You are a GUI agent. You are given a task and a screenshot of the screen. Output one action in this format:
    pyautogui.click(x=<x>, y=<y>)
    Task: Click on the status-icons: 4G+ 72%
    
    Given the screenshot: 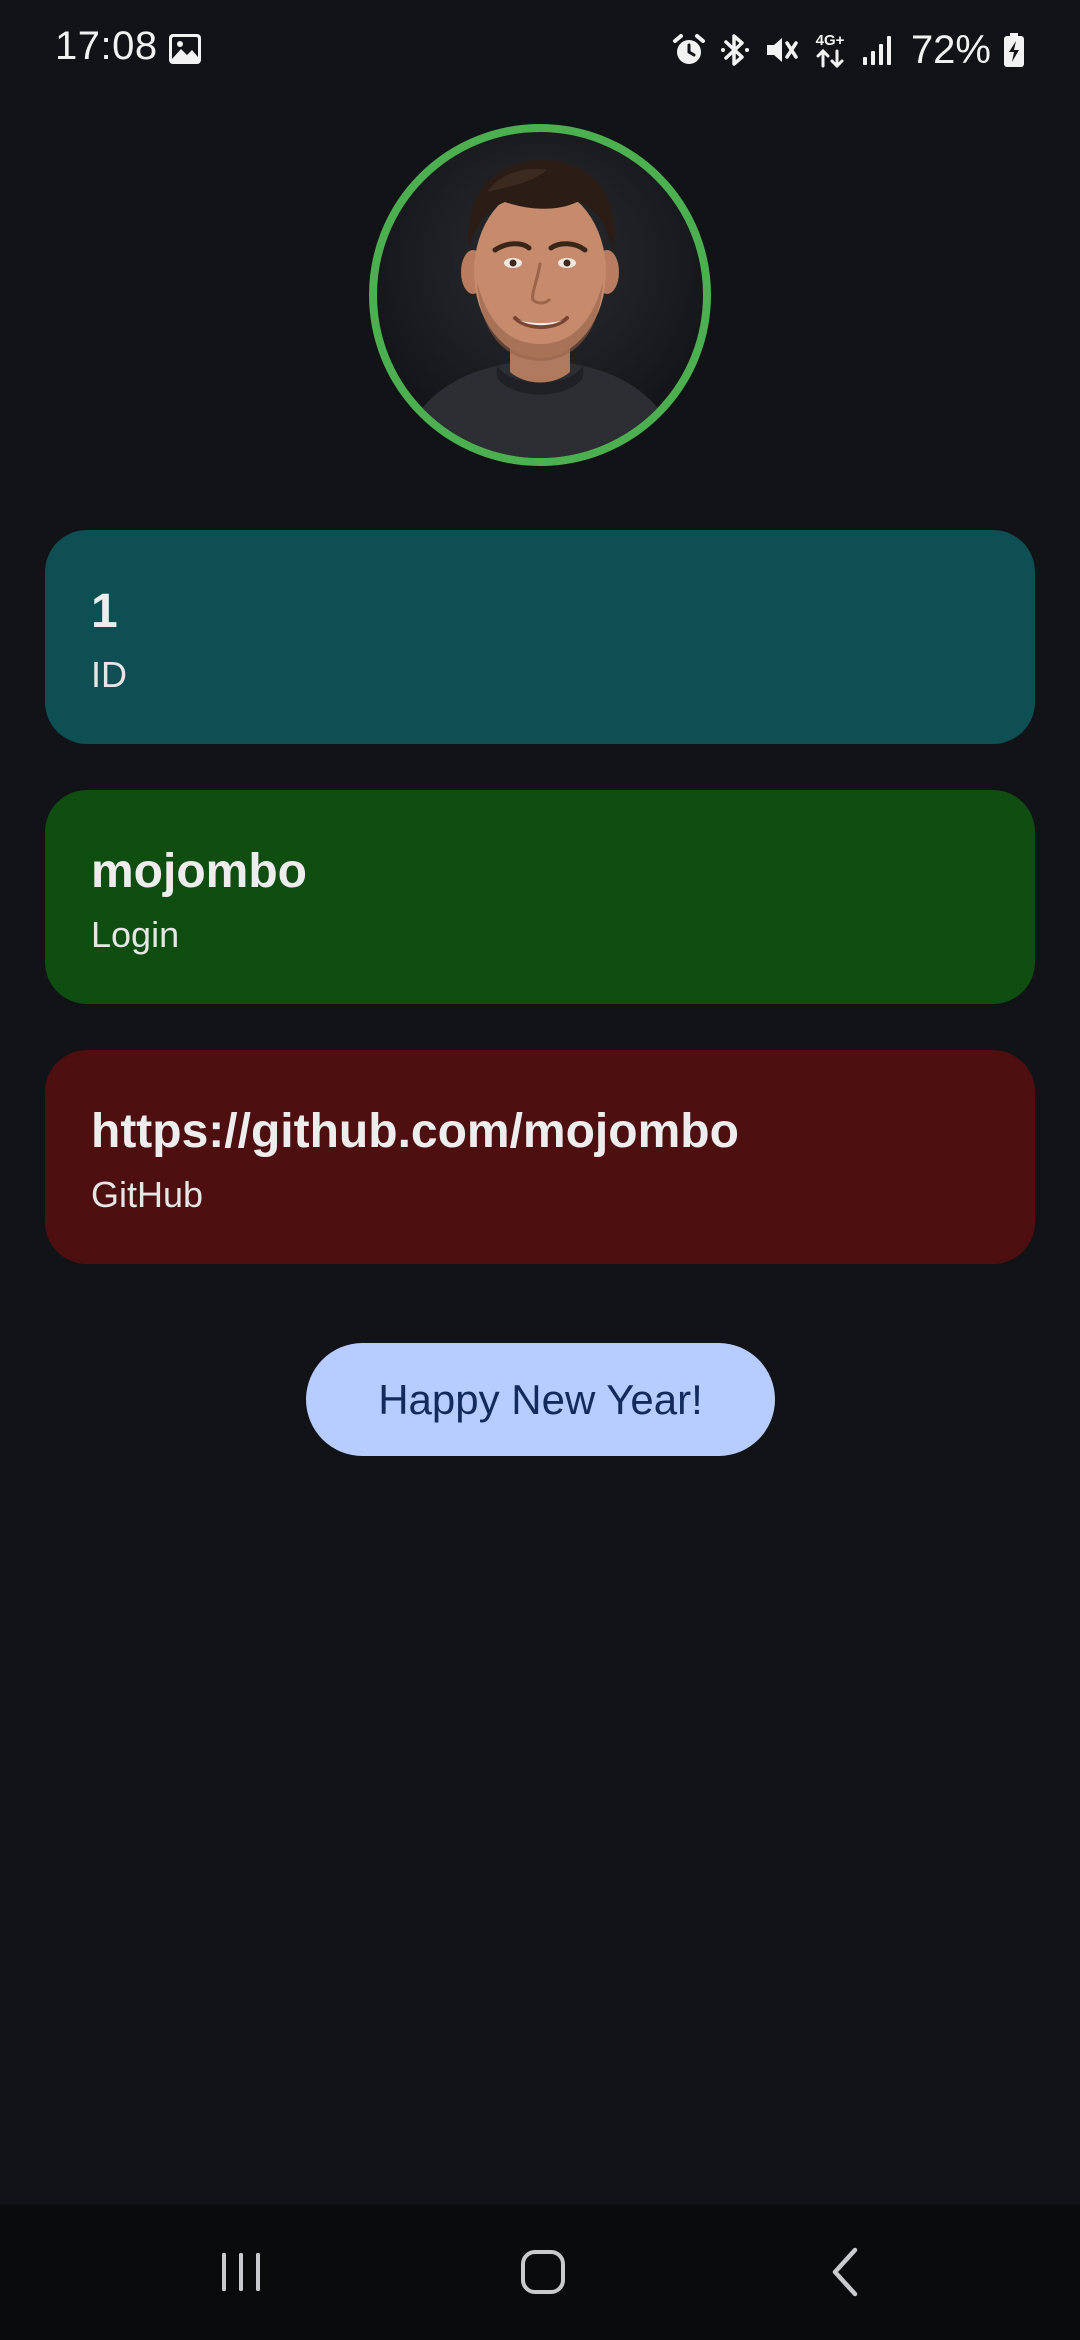 What is the action you would take?
    pyautogui.click(x=848, y=50)
    